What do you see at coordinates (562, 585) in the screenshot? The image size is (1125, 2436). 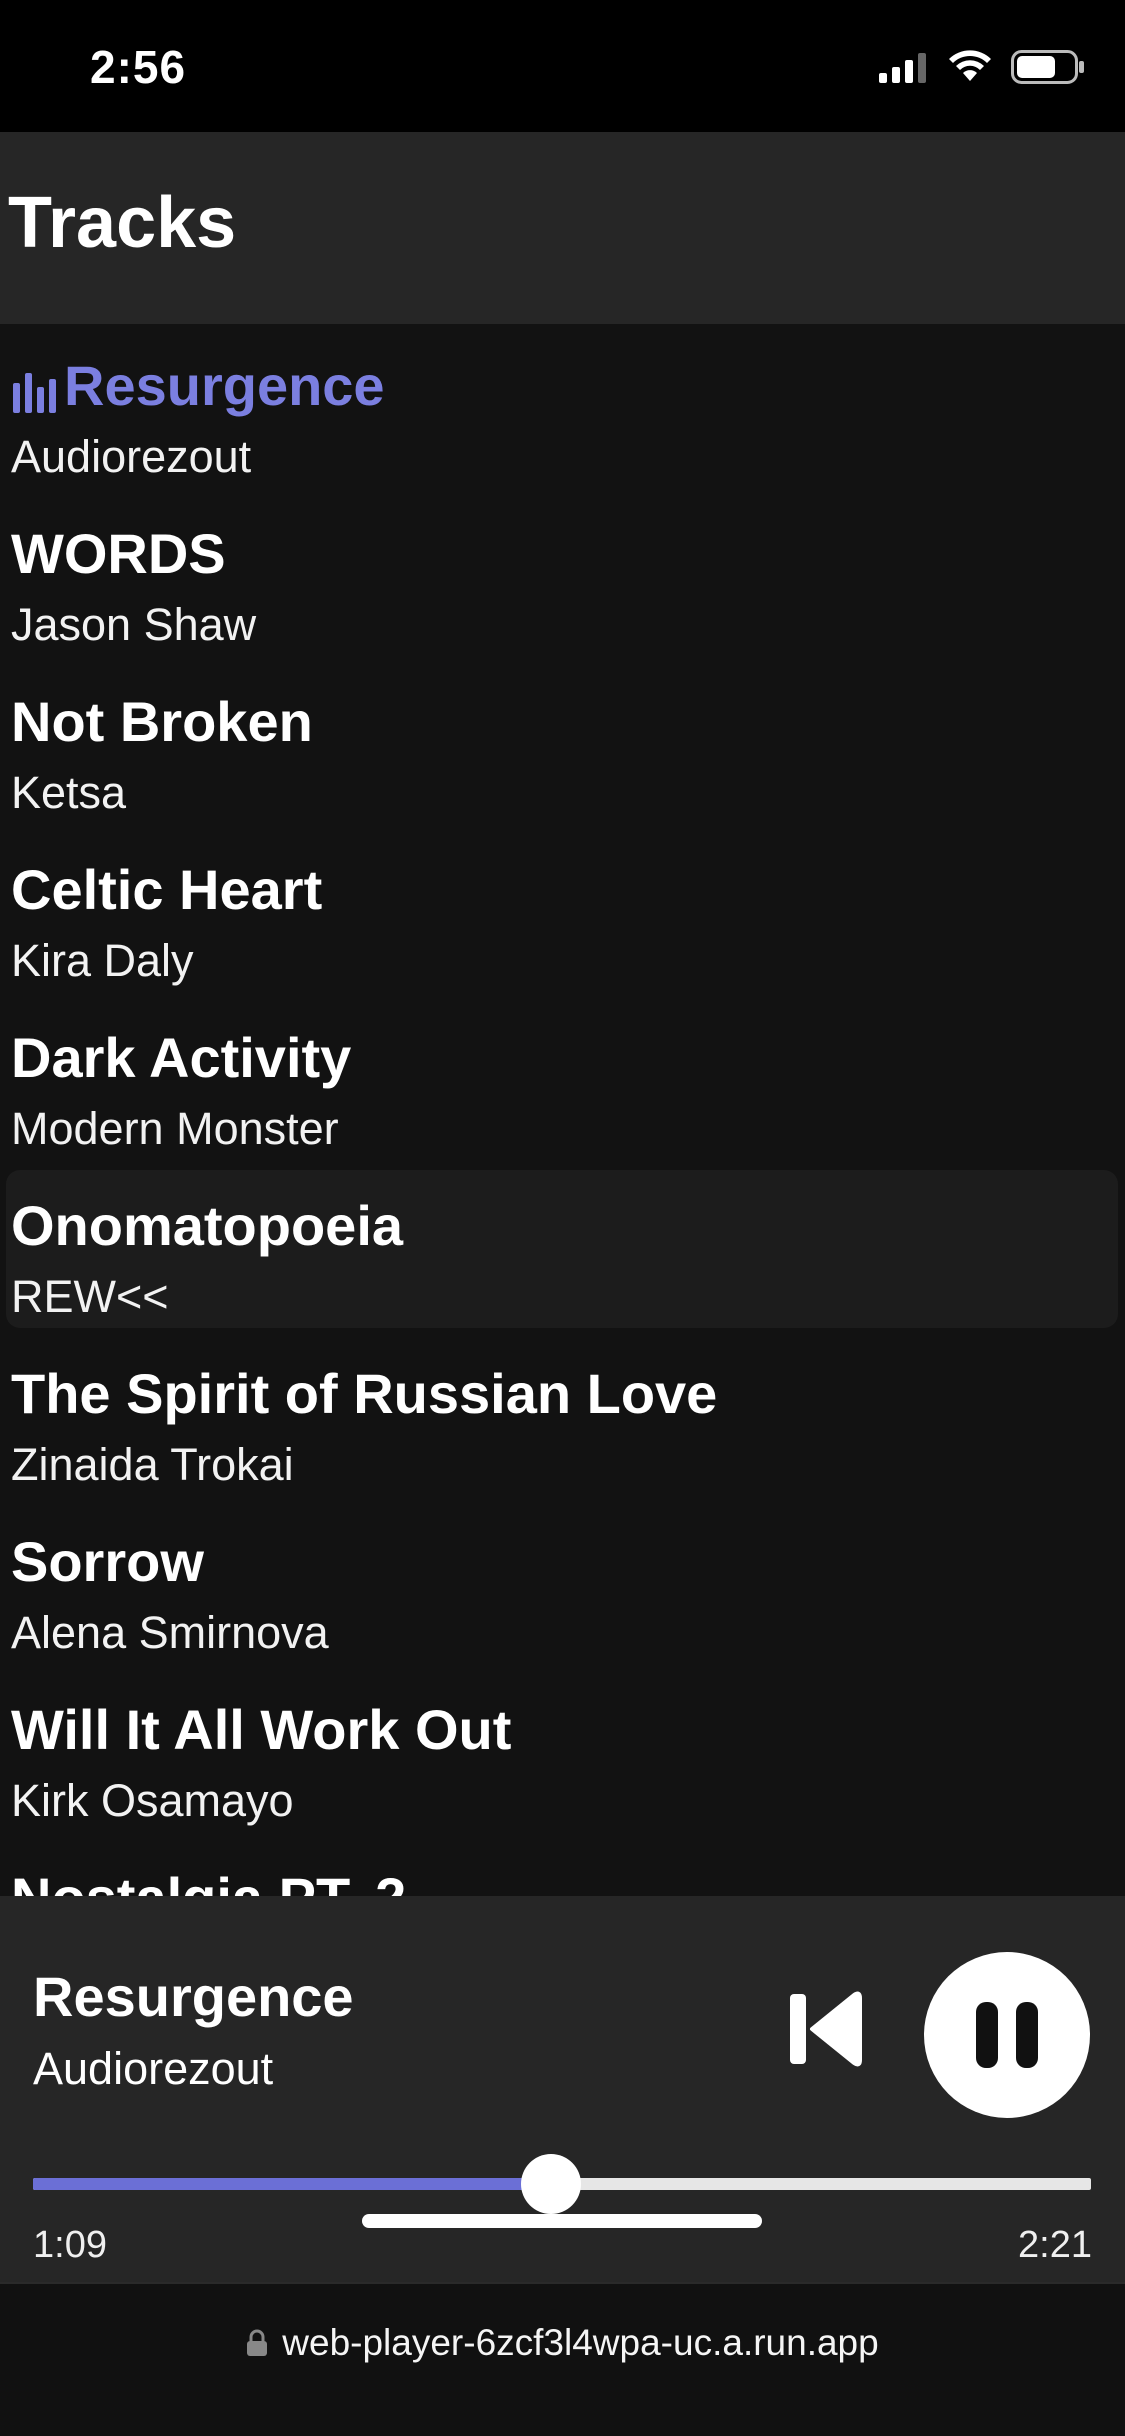 I see `track-item: WORDS Jason Shaw` at bounding box center [562, 585].